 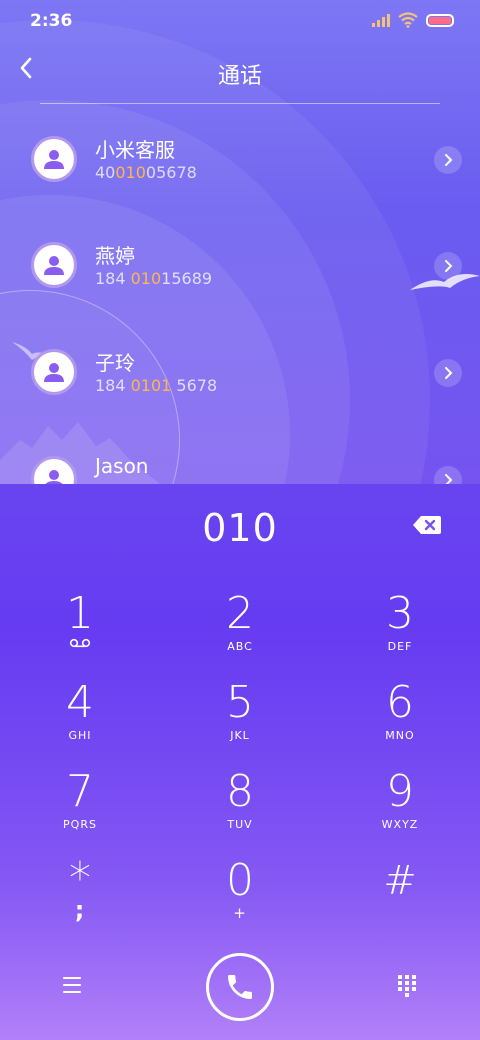 I want to click on call-button, so click(x=240, y=987).